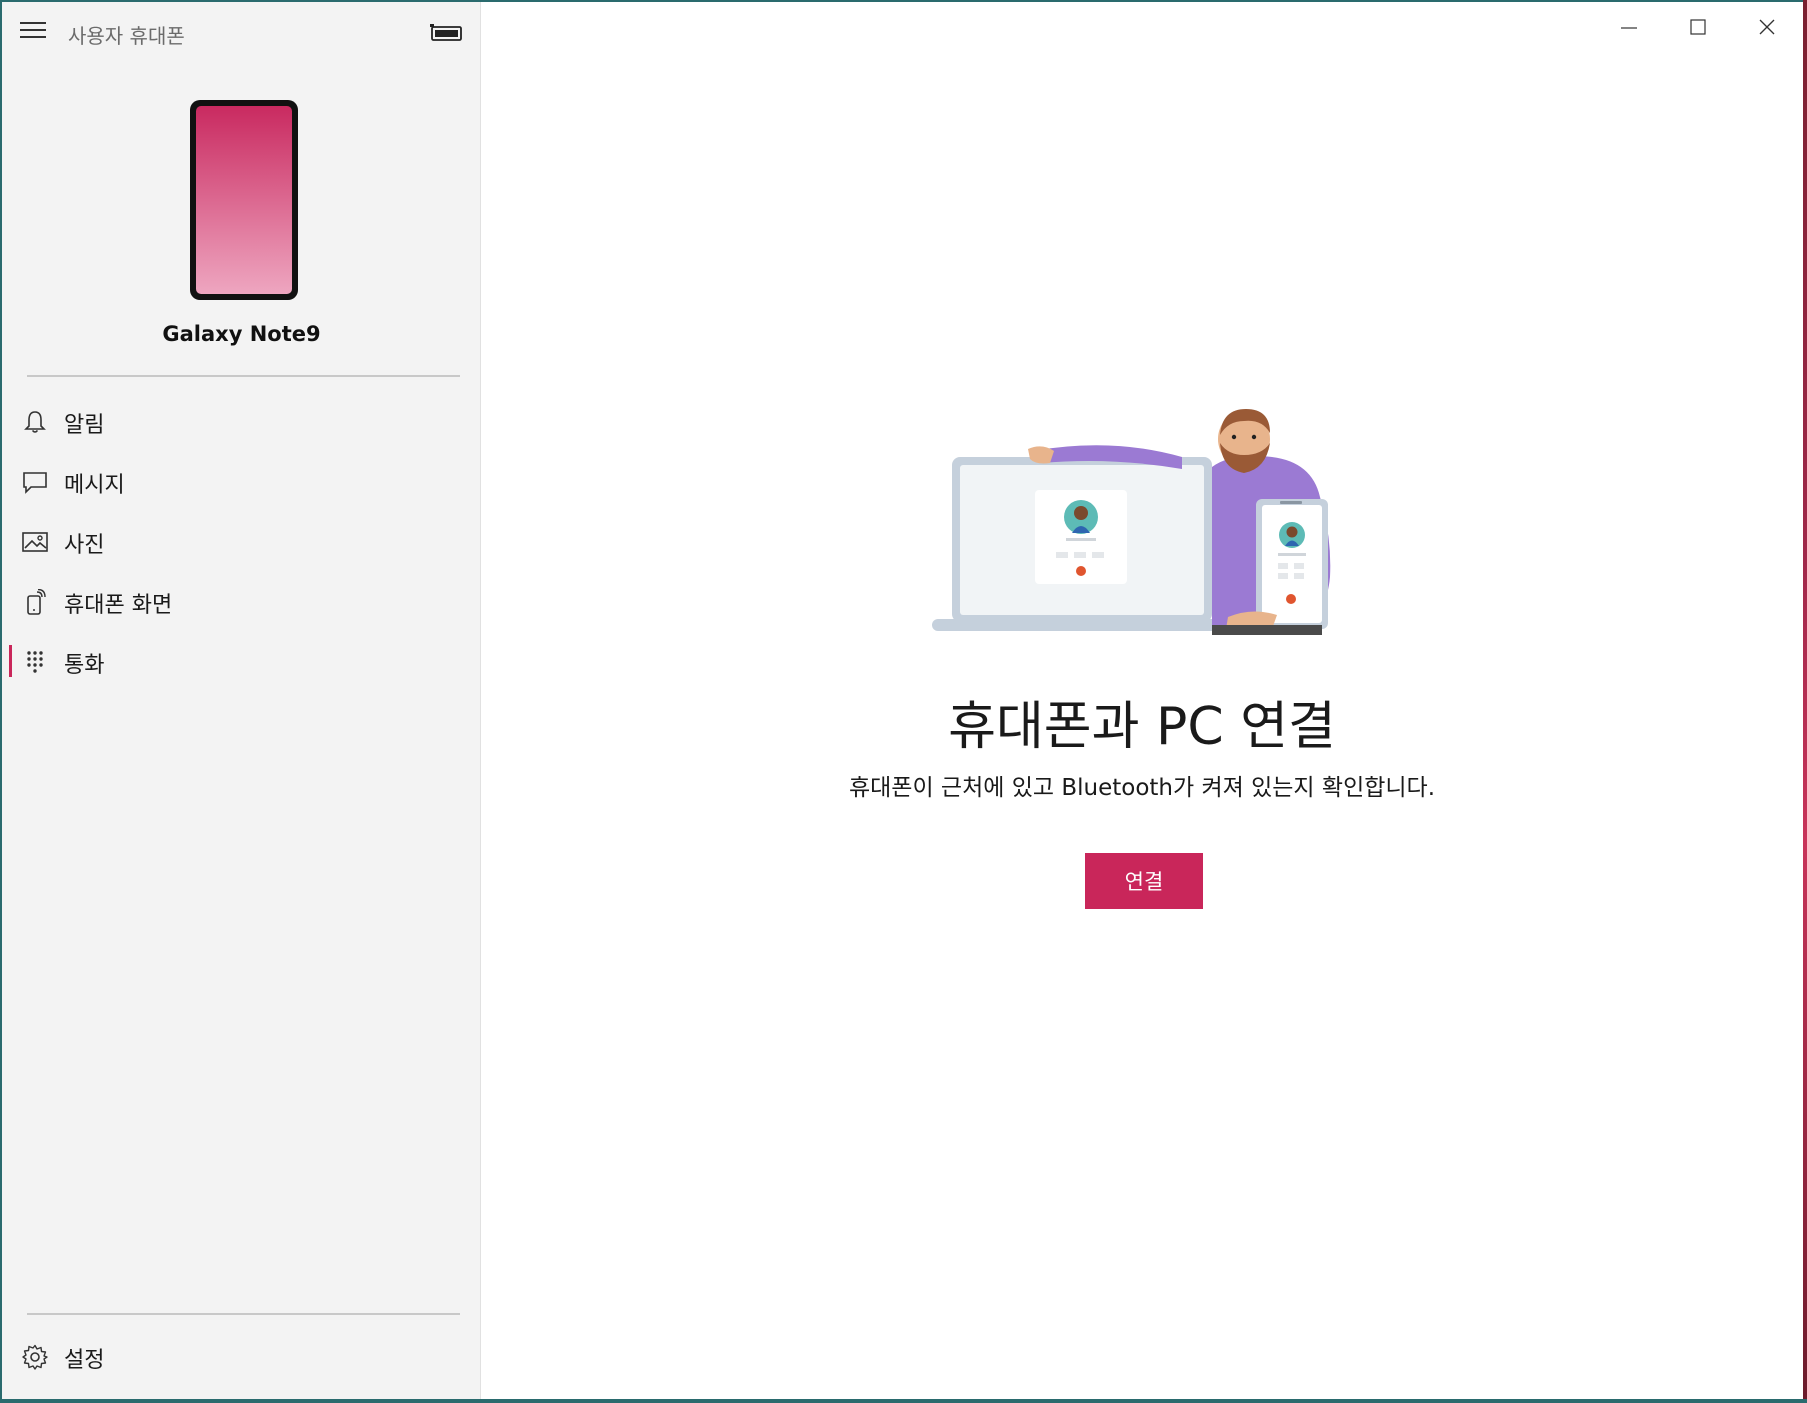  I want to click on connect-button: 연결, so click(1144, 881).